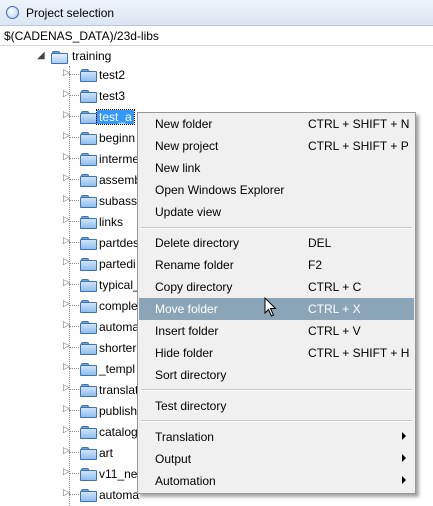 This screenshot has width=433, height=506. Describe the element at coordinates (276, 124) in the screenshot. I see `menu-item-new-folder: New folder CTRL + SHIFT + N` at that location.